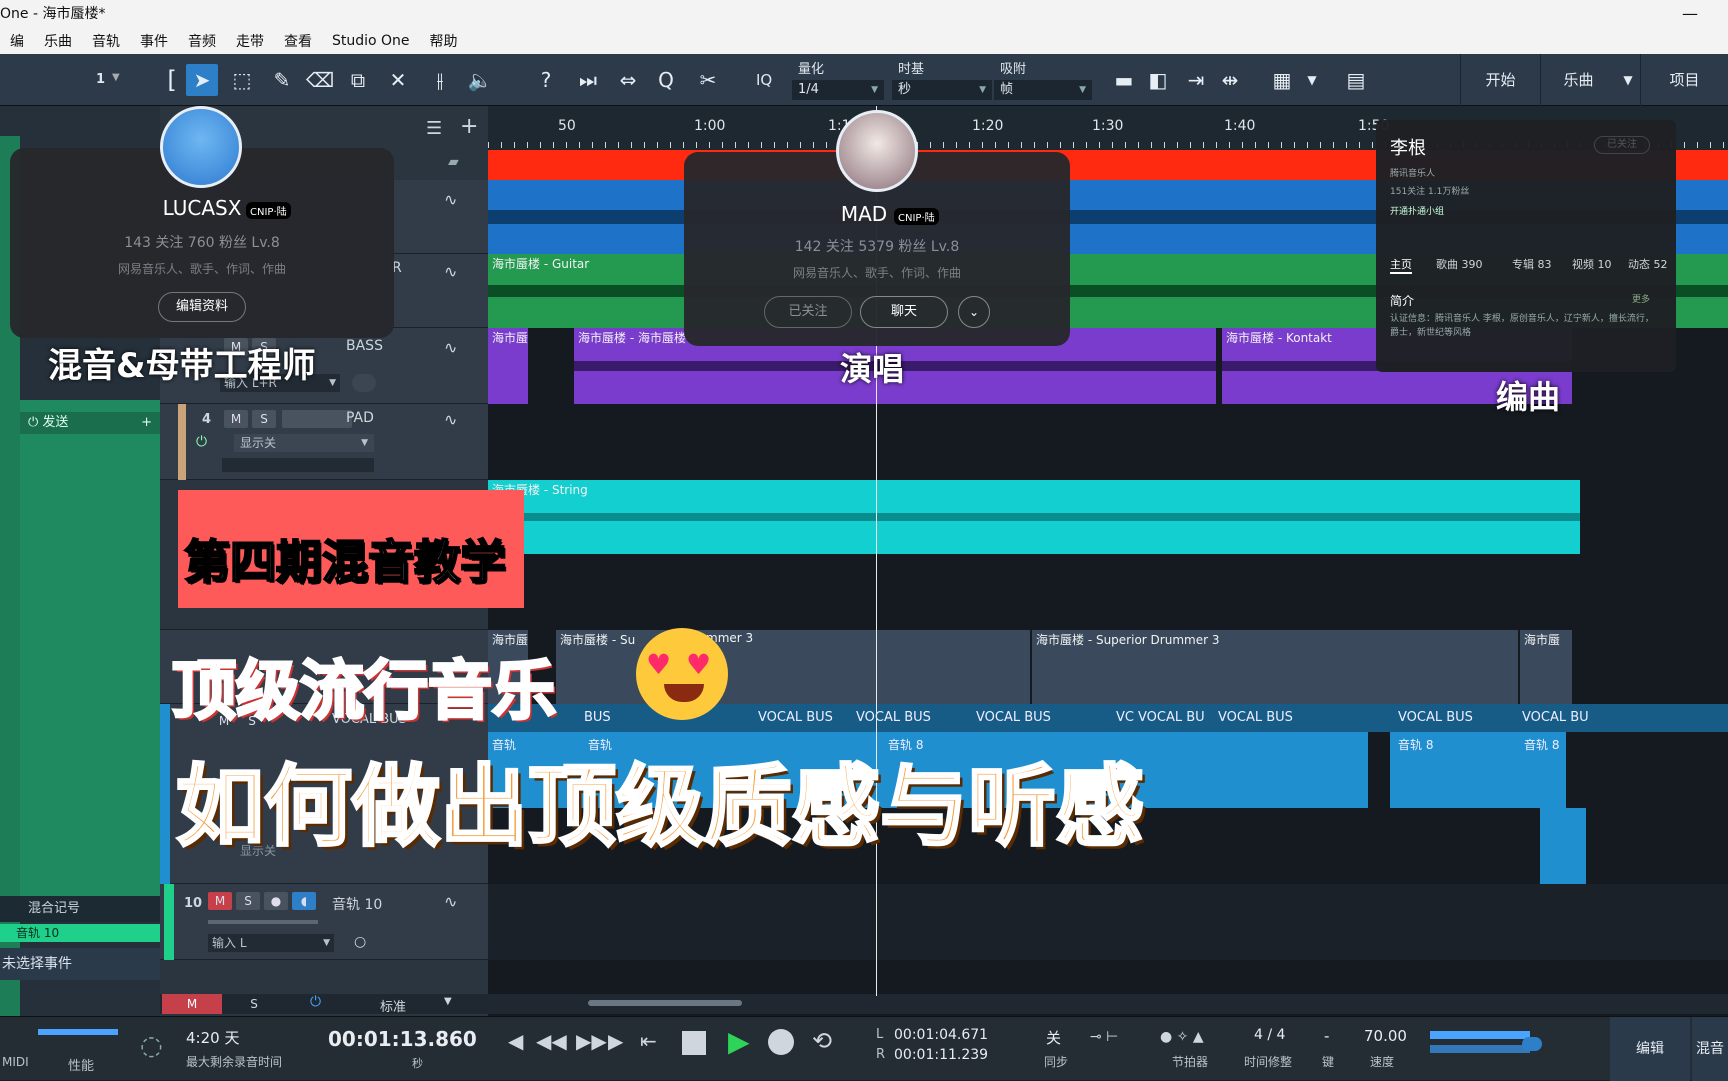 This screenshot has height=1081, width=1728. I want to click on range-tool-icon: ⬚, so click(242, 80).